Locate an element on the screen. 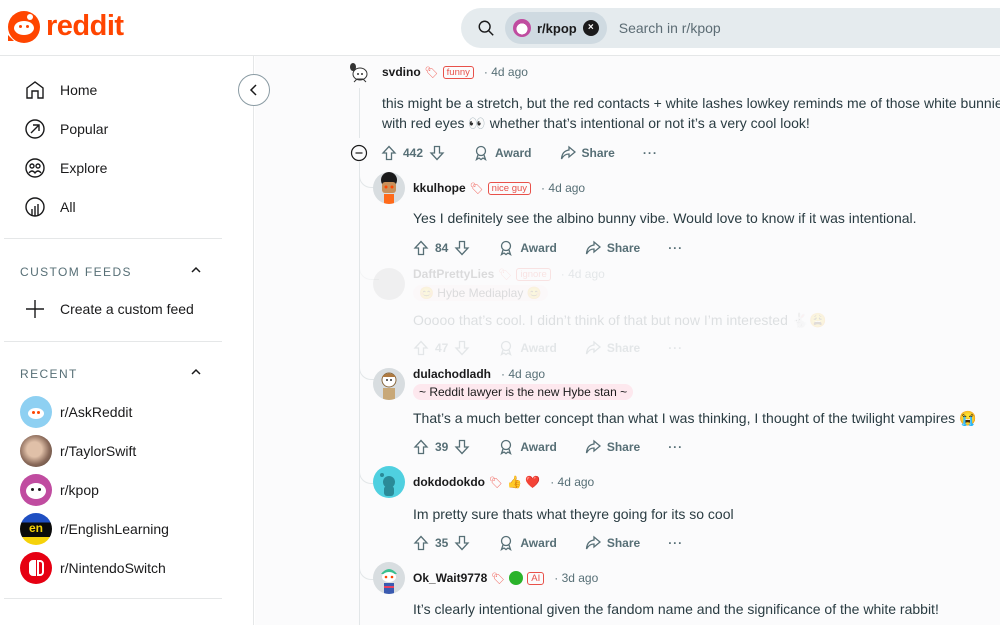  sidebar-item-label: All is located at coordinates (68, 207).